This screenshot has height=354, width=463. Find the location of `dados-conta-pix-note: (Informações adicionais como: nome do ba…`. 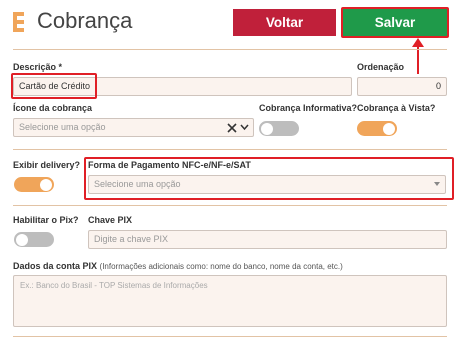

dados-conta-pix-note: (Informações adicionais como: nome do ba… is located at coordinates (221, 266).